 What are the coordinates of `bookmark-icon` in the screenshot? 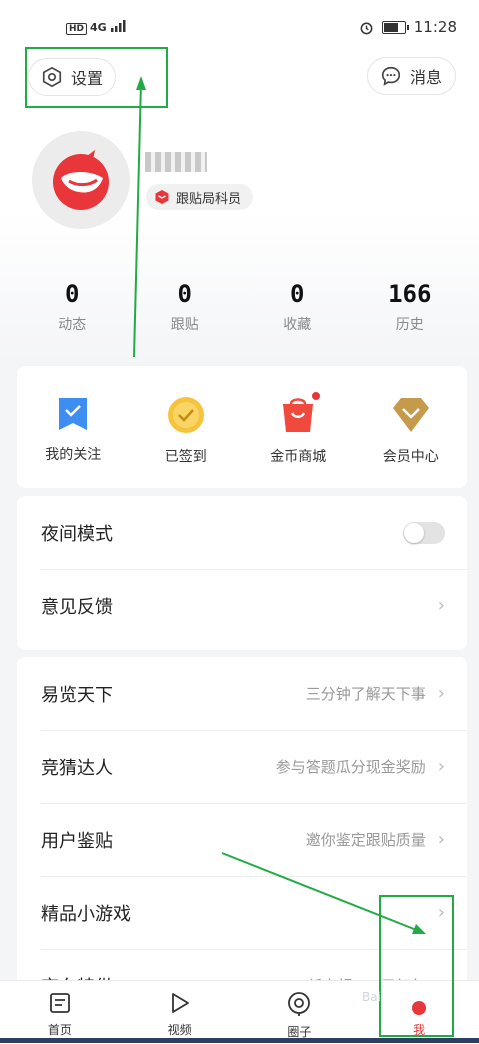 It's located at (73, 414).